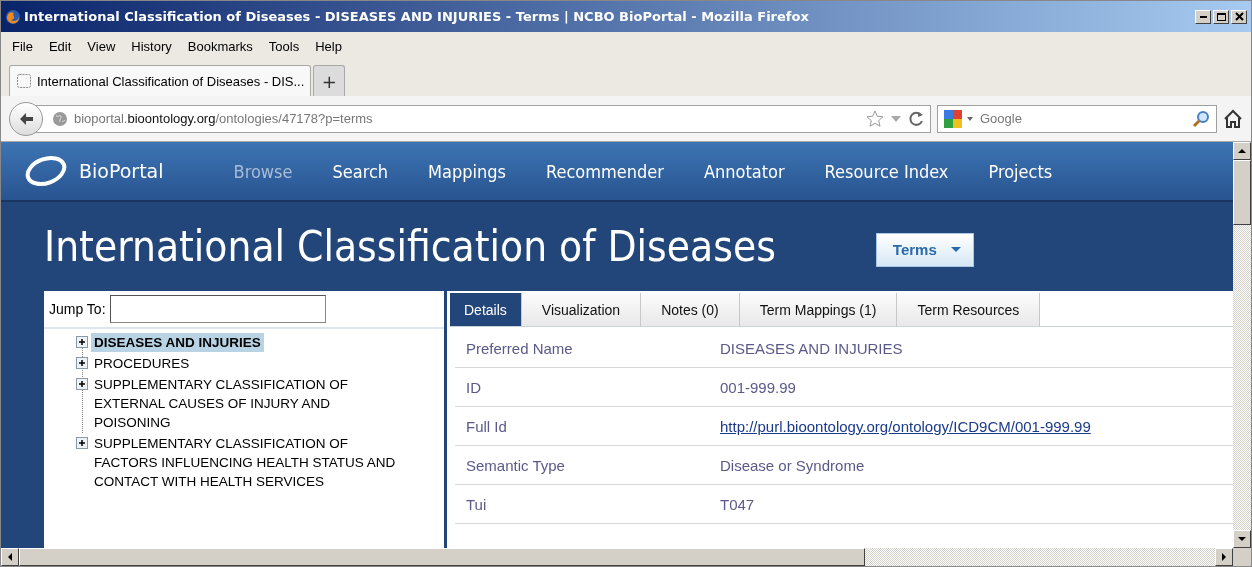 The image size is (1252, 567). What do you see at coordinates (916, 118) in the screenshot?
I see `reload-icon` at bounding box center [916, 118].